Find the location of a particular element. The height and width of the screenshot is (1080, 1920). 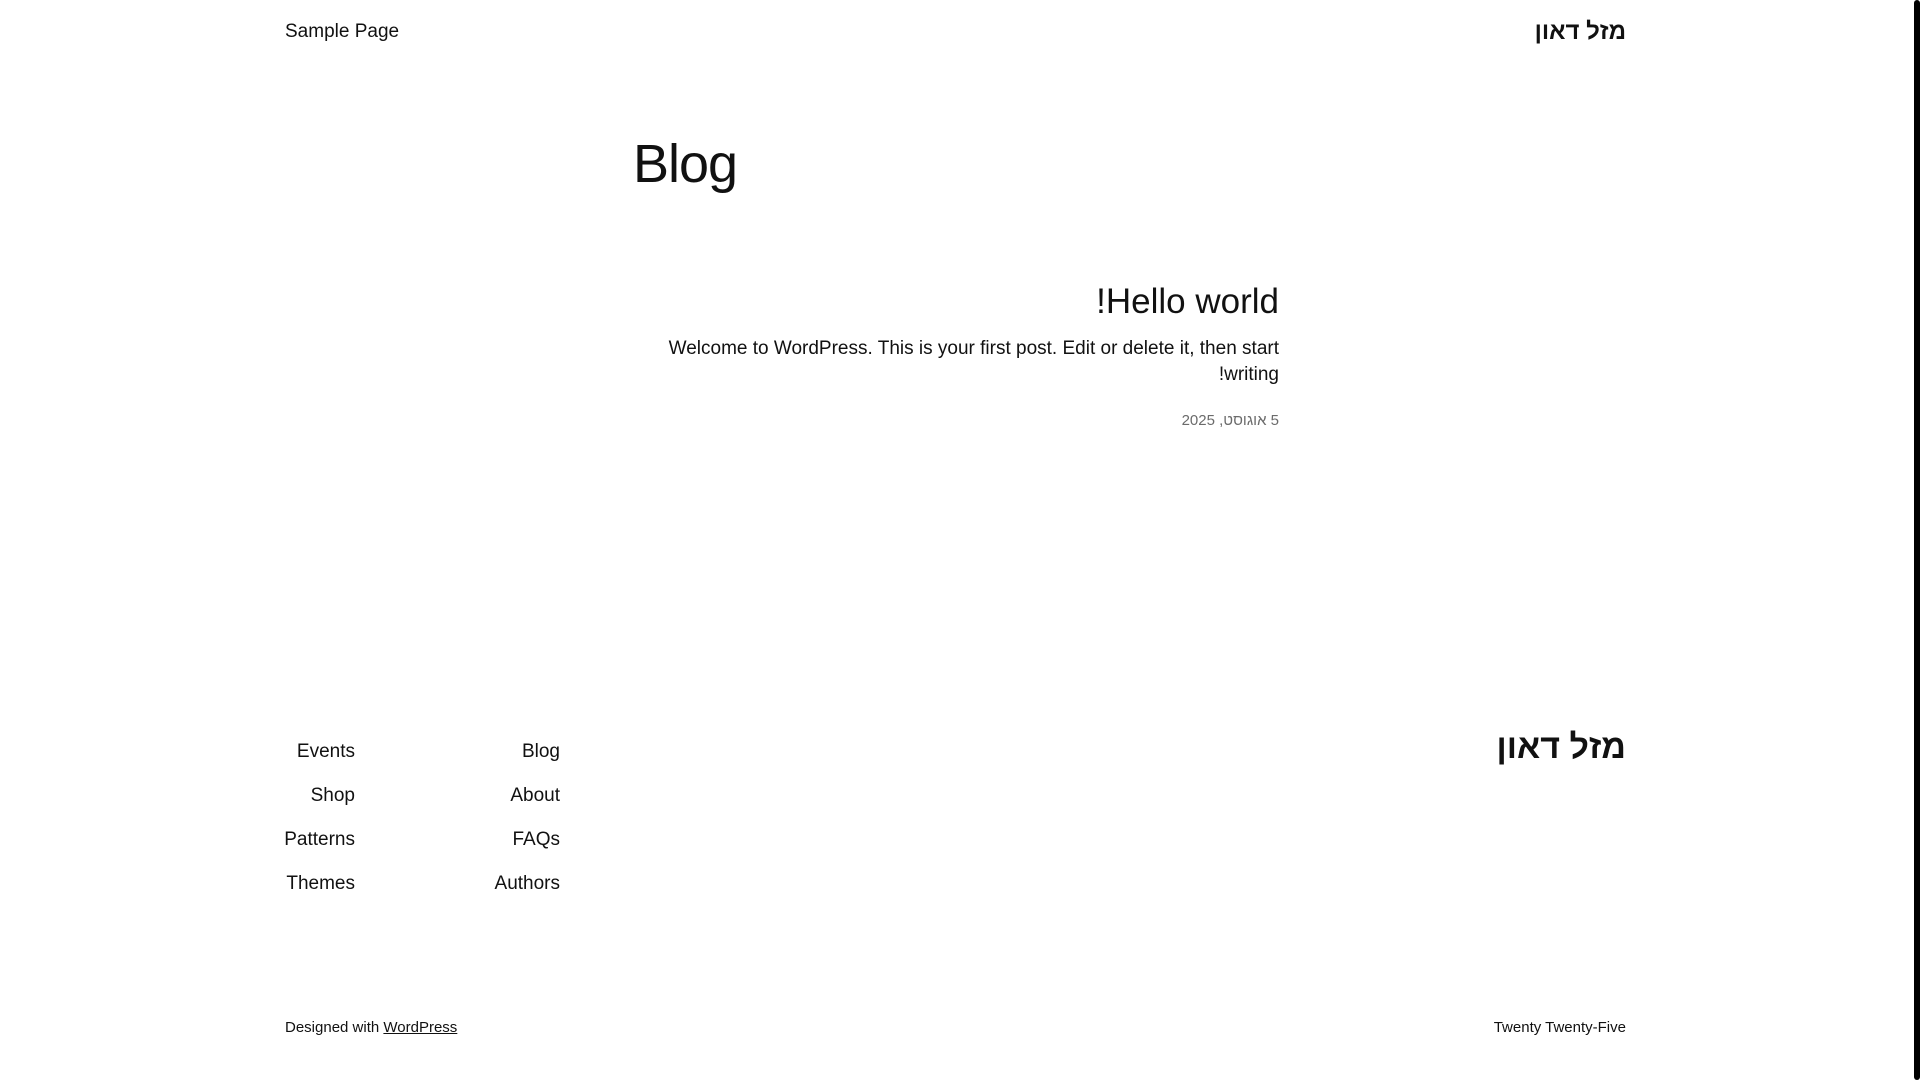

scrollbar is located at coordinates (1916, 540).